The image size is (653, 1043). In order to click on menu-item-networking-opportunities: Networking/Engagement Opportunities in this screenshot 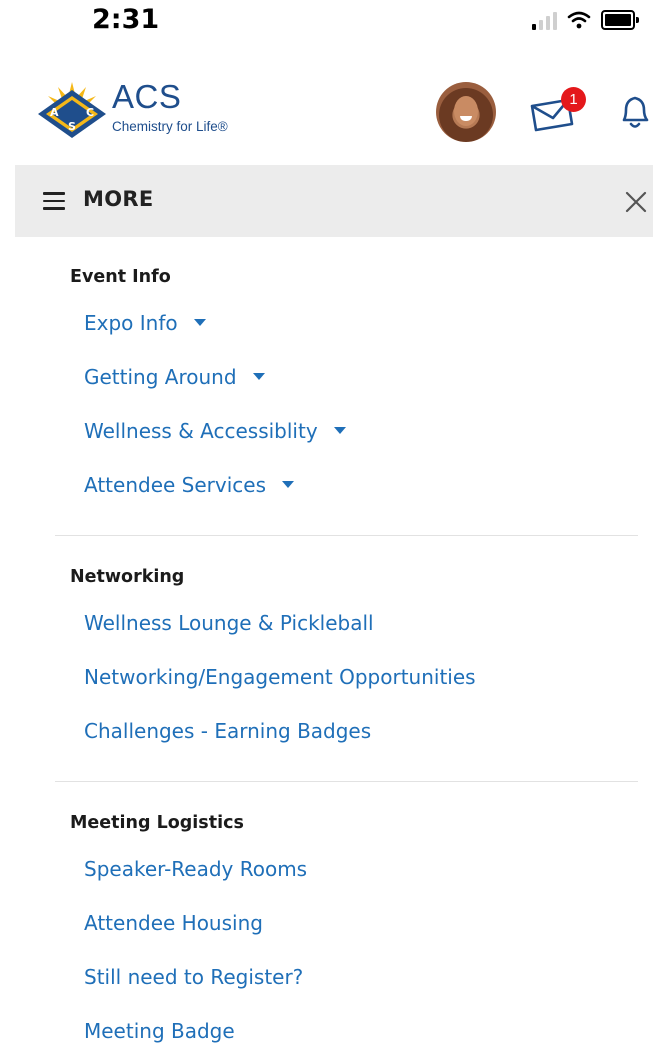, I will do `click(280, 677)`.